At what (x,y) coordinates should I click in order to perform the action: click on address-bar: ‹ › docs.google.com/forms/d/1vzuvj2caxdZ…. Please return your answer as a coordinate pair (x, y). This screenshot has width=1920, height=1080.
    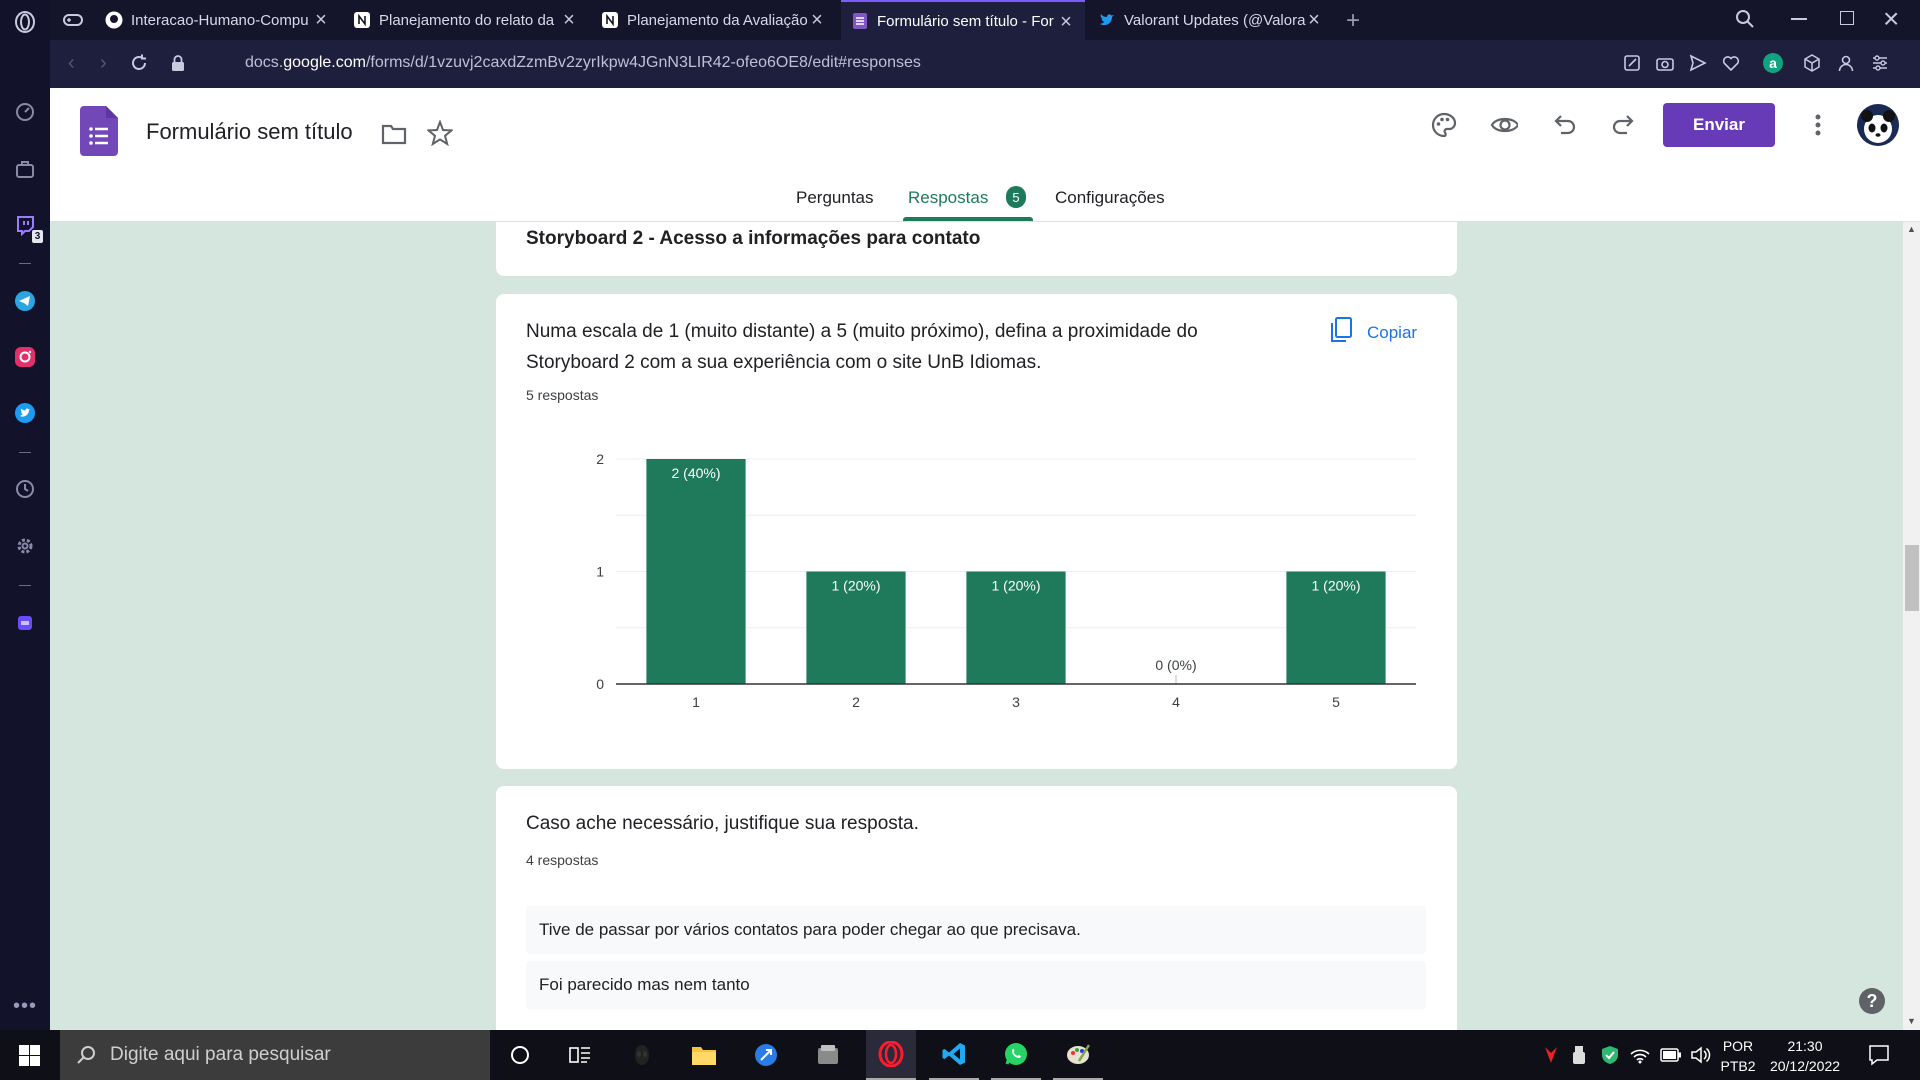
    Looking at the image, I should click on (985, 64).